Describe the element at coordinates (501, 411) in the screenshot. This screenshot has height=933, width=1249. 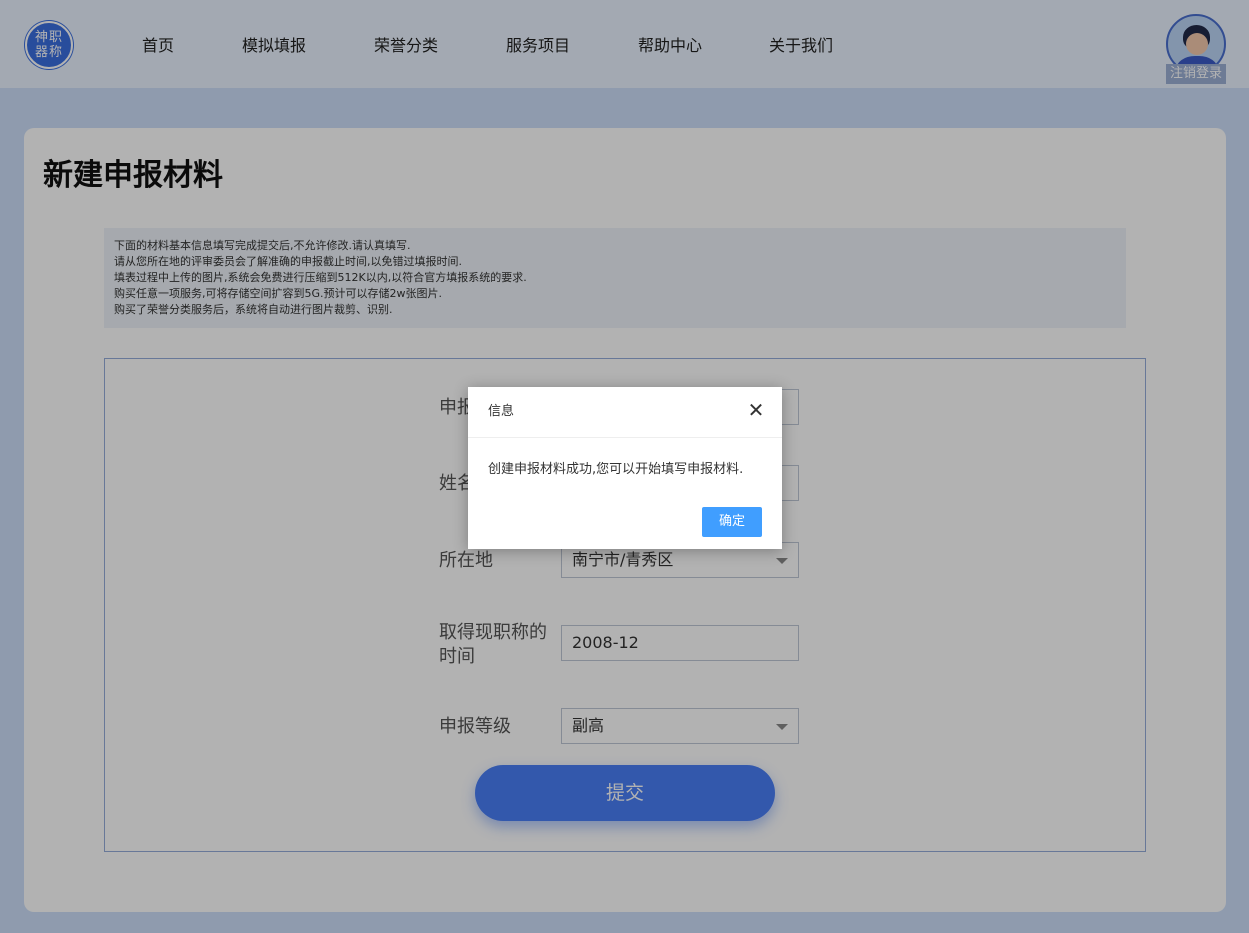
I see `dialog-title: 信息` at that location.